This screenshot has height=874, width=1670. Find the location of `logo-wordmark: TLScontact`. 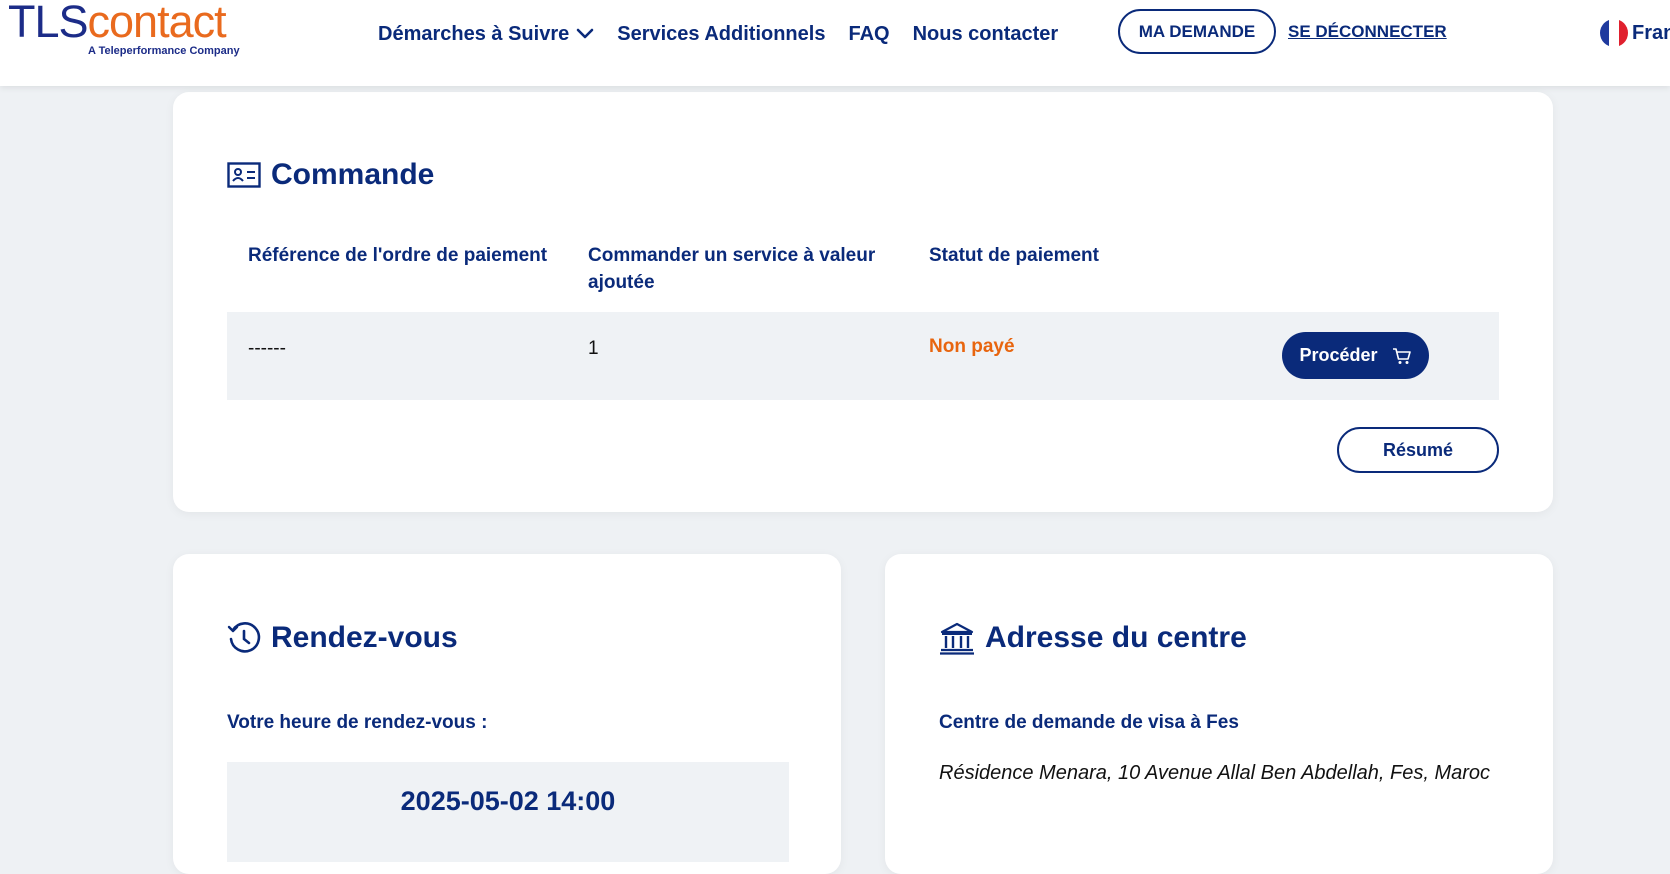

logo-wordmark: TLScontact is located at coordinates (117, 23).